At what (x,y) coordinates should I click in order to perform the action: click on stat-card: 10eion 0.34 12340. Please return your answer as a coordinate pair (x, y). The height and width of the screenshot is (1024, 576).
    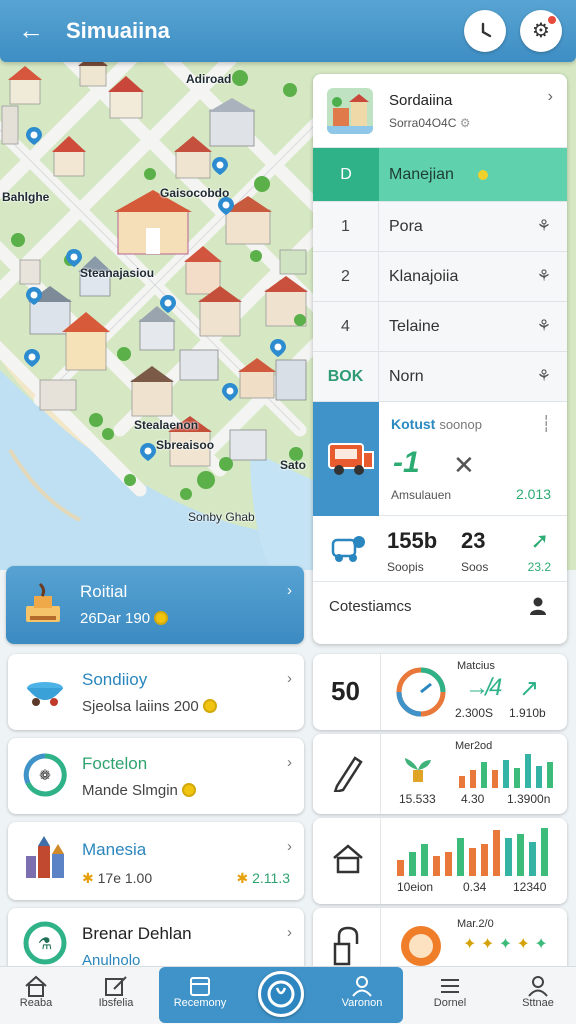
    Looking at the image, I should click on (440, 861).